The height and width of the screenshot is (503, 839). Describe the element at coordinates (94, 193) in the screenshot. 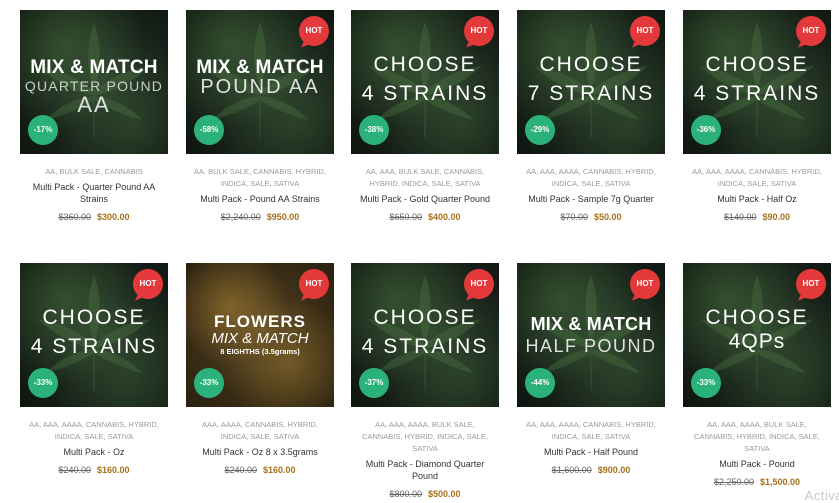

I see `product-name-link: Multi Pack - Quarter Pound AA Strains` at that location.